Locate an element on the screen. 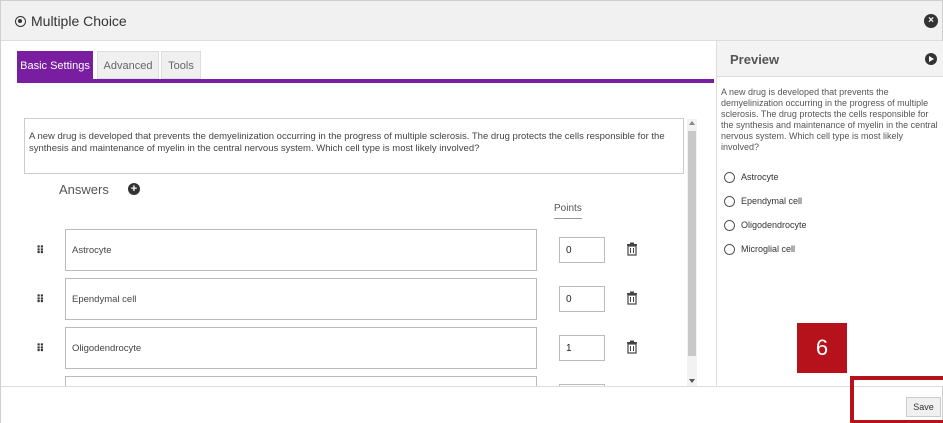 The height and width of the screenshot is (423, 943). tab-advanced: Advanced is located at coordinates (128, 65).